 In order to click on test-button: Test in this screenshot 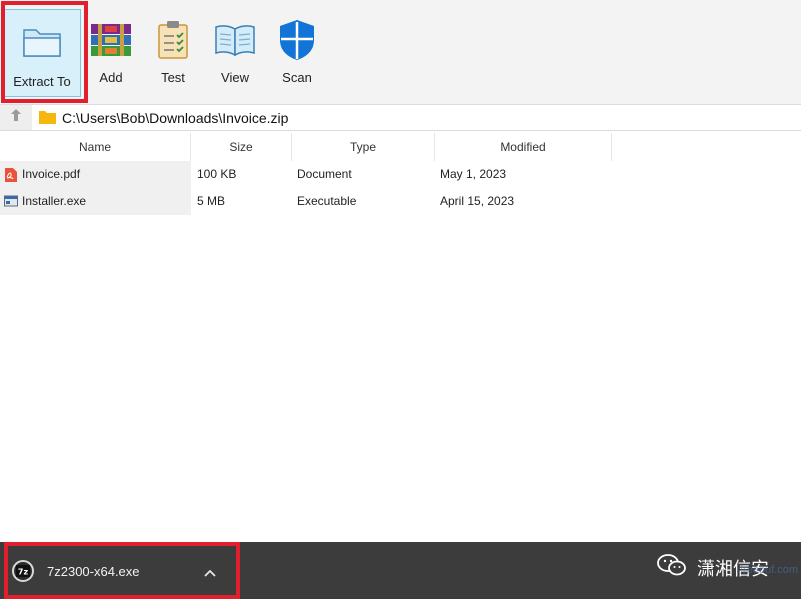, I will do `click(173, 52)`.